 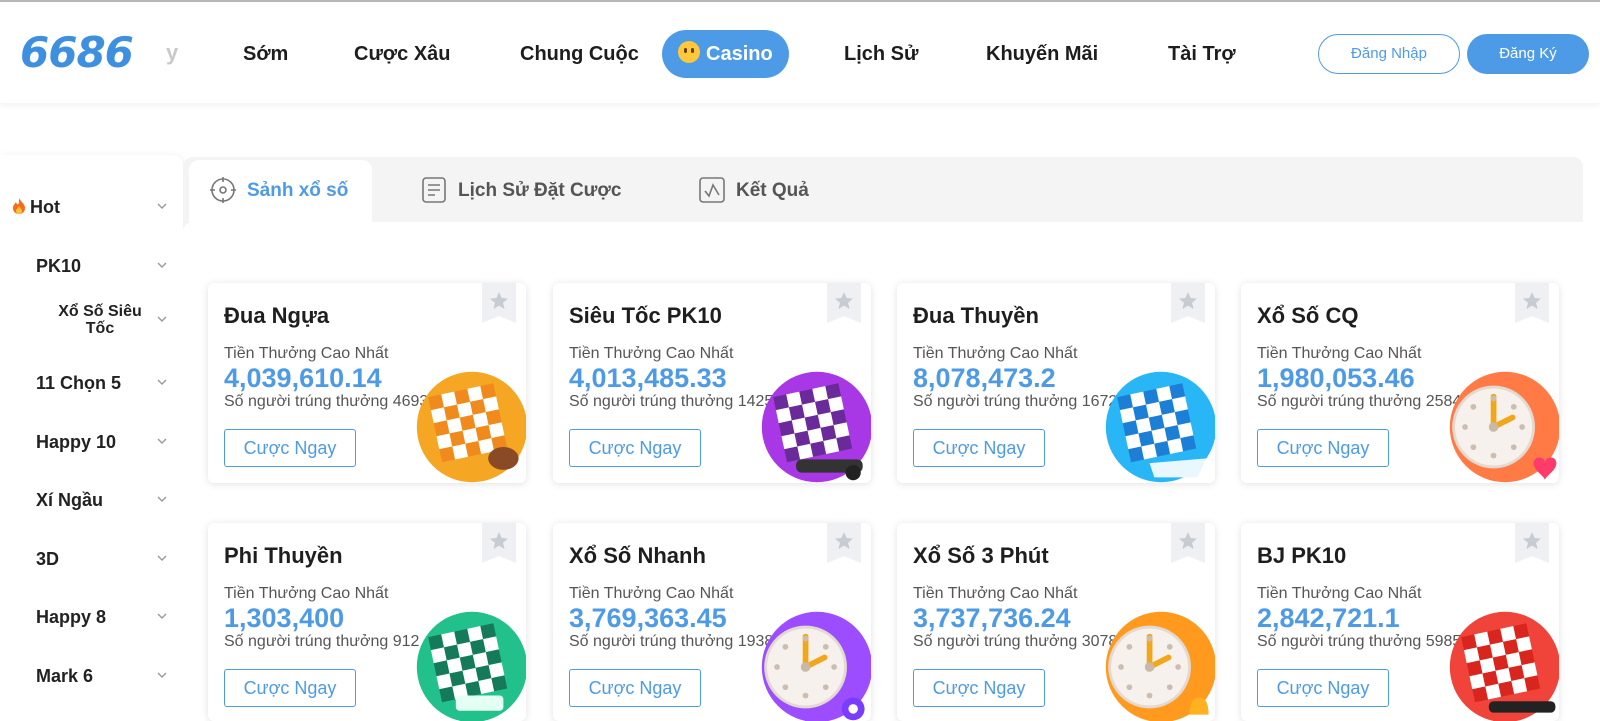 What do you see at coordinates (79, 383) in the screenshot?
I see `sidebar-item-label: 11 Chọn 5` at bounding box center [79, 383].